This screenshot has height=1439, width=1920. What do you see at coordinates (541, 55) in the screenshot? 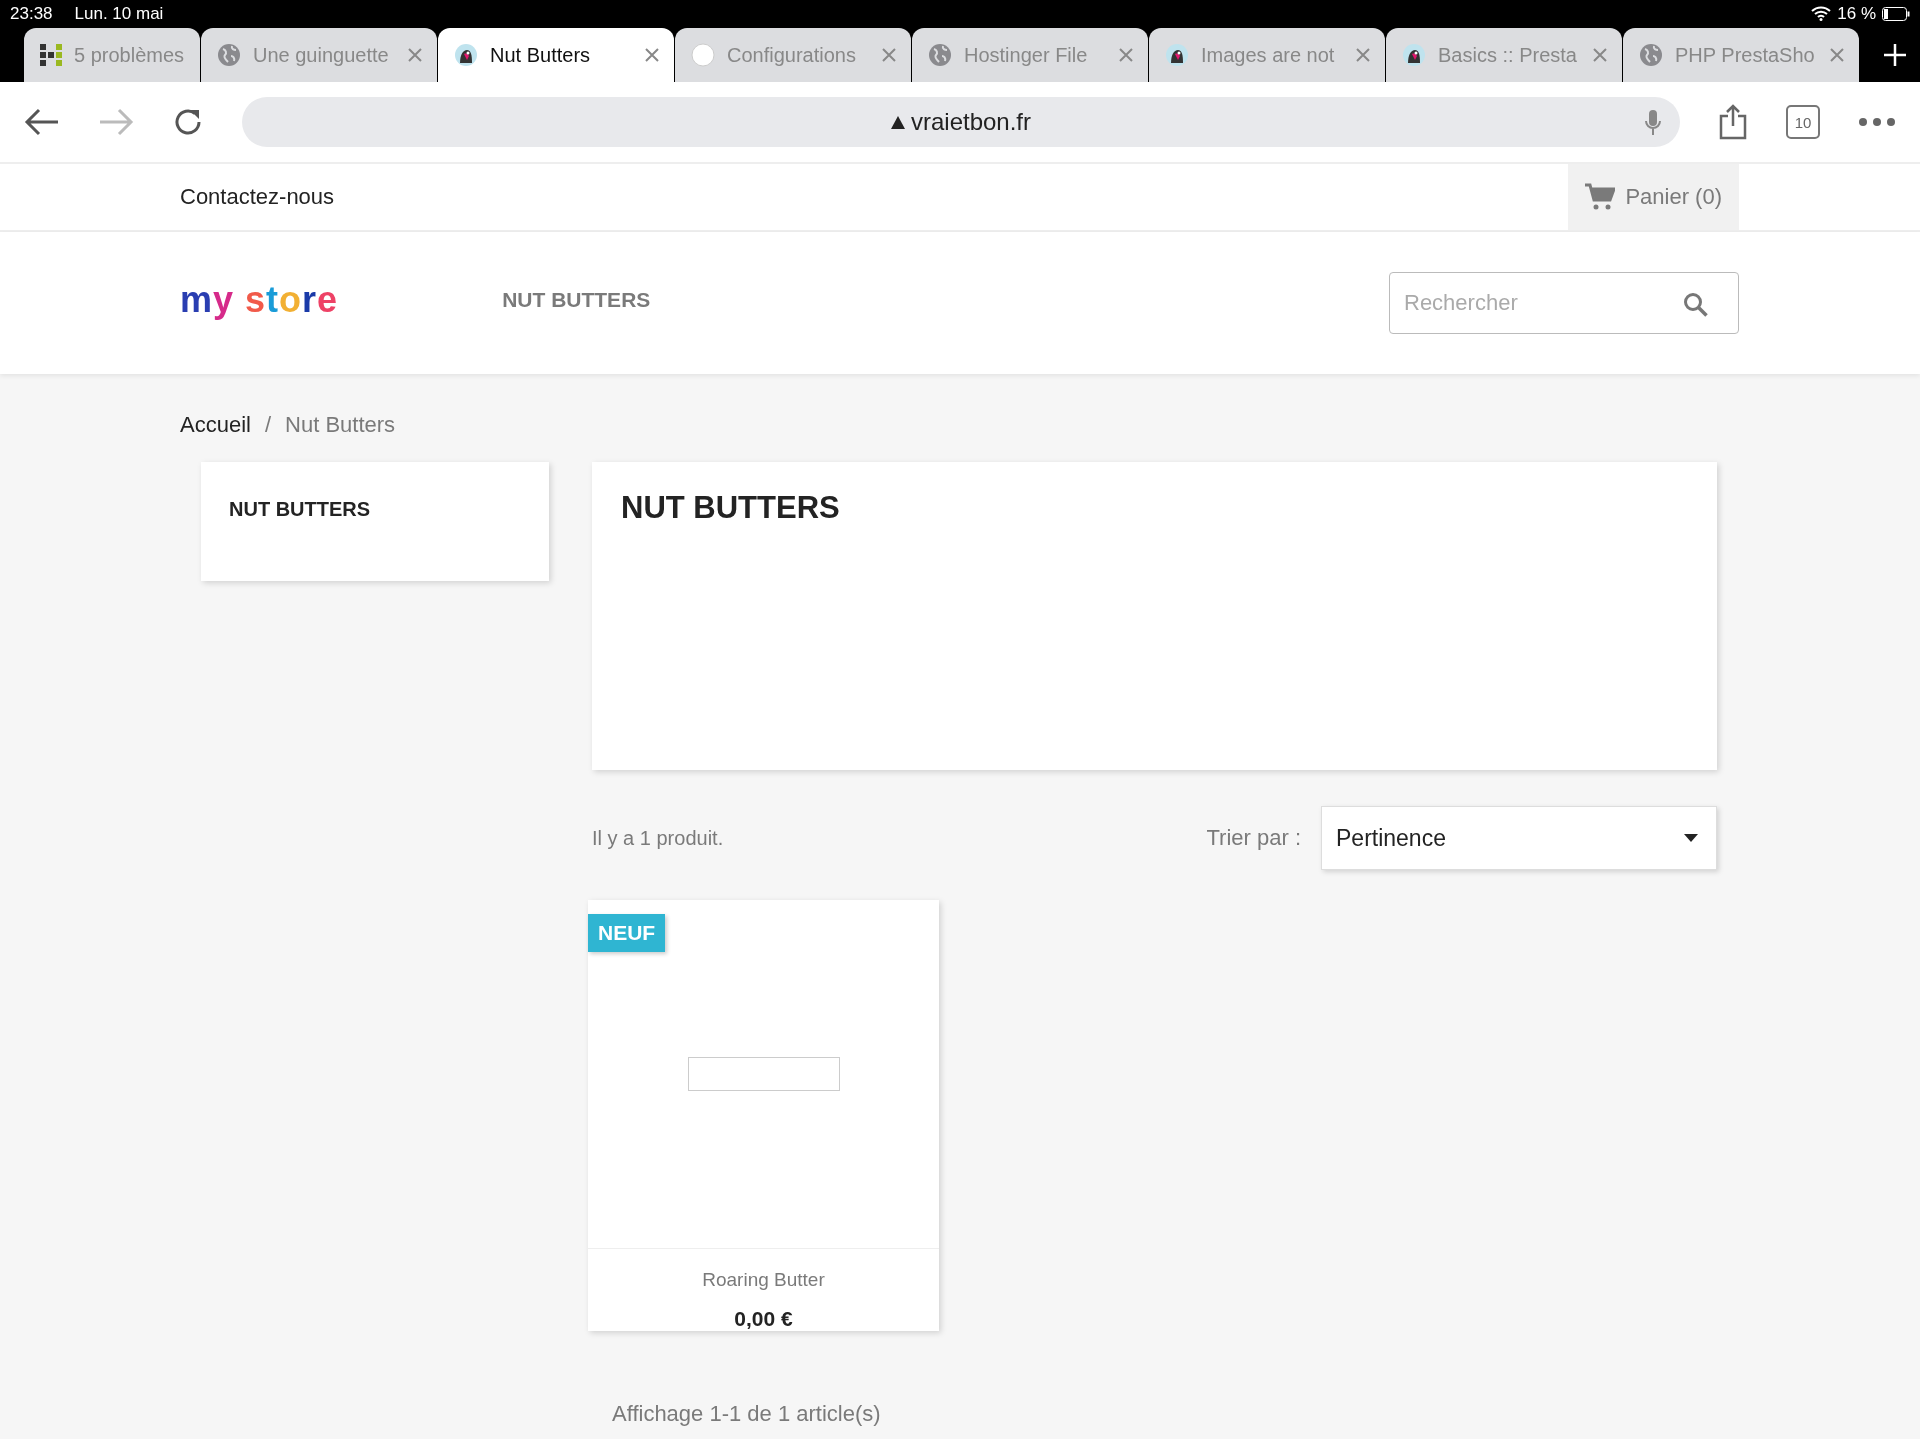
I see `tab-title: Nut Butters` at bounding box center [541, 55].